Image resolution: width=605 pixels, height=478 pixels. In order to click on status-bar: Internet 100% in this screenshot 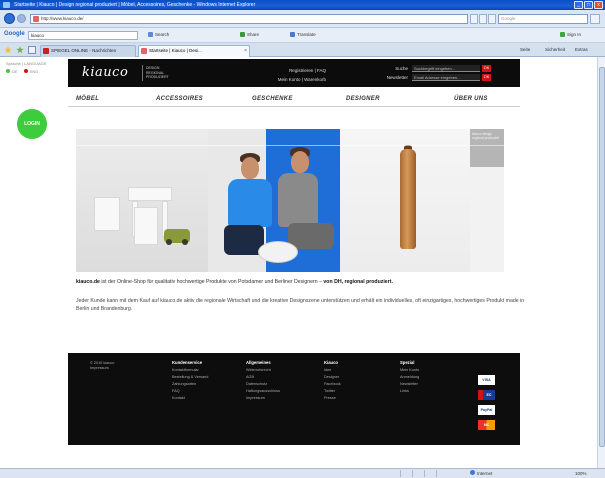, I will do `click(302, 473)`.